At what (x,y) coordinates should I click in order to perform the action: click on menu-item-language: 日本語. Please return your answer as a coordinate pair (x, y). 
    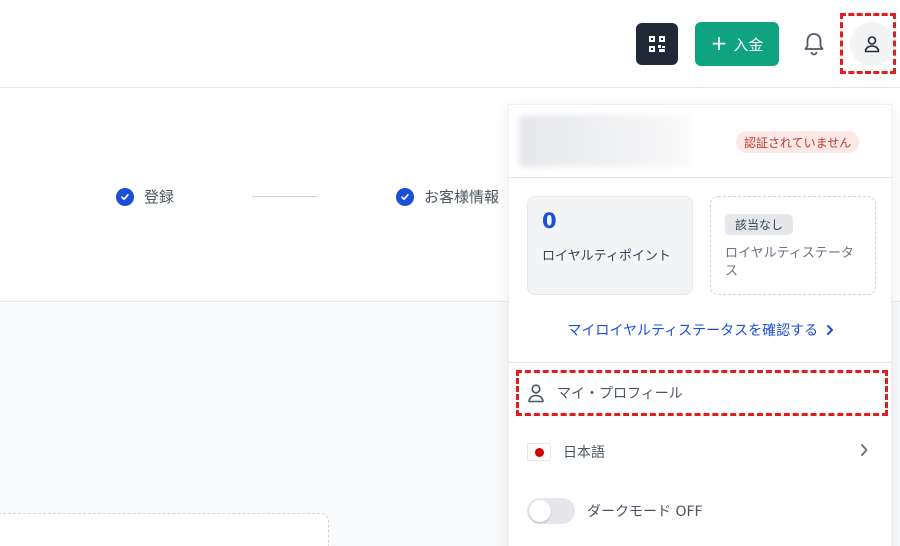
    Looking at the image, I should click on (566, 452).